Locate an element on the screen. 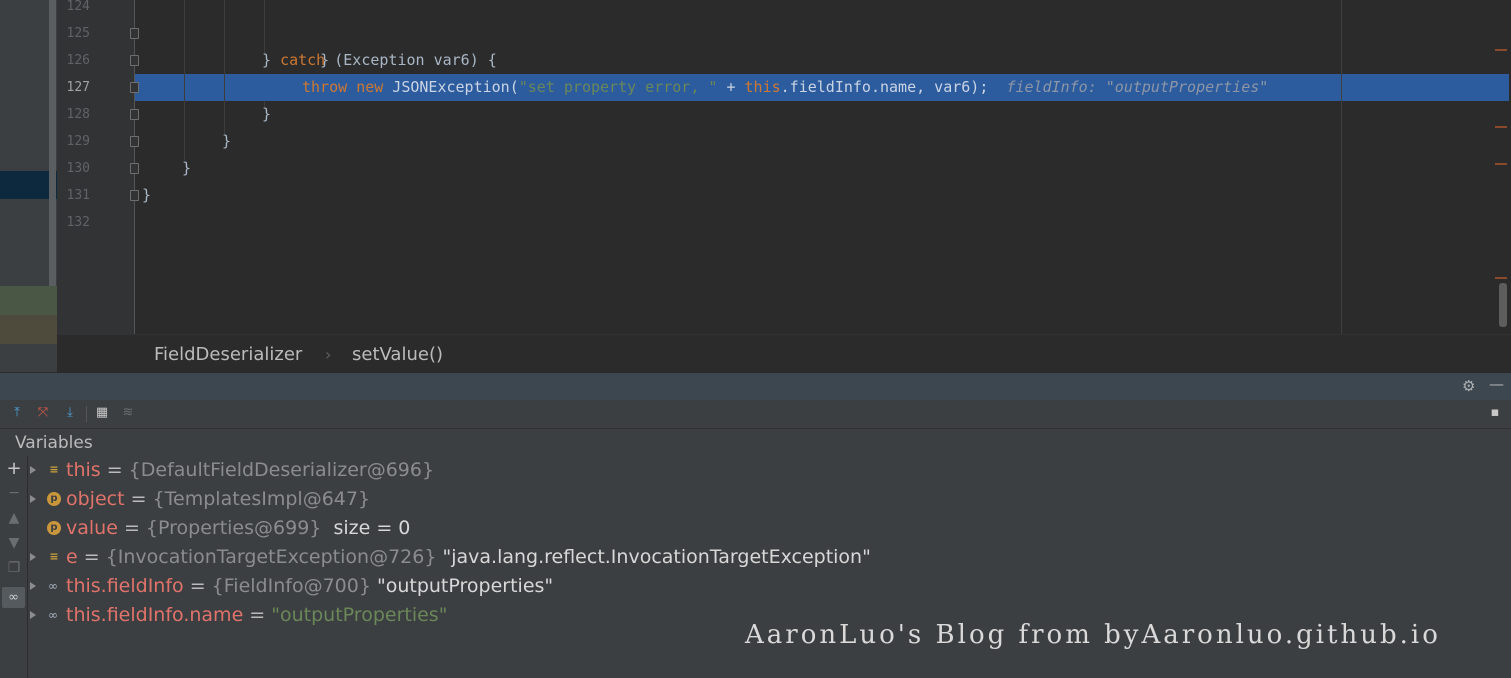  catch-clause: (Exception var6) { is located at coordinates (411, 60).